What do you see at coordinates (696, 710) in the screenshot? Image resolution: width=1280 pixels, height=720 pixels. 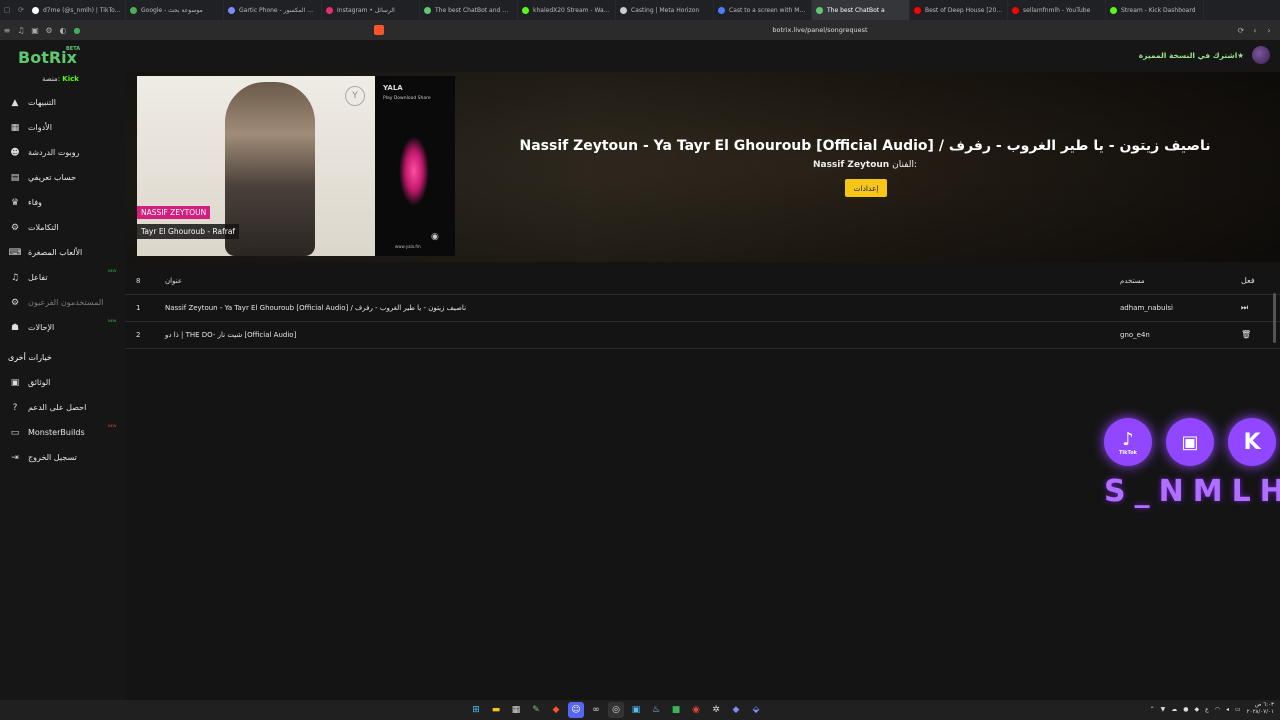 I see `record-icon: ◉` at bounding box center [696, 710].